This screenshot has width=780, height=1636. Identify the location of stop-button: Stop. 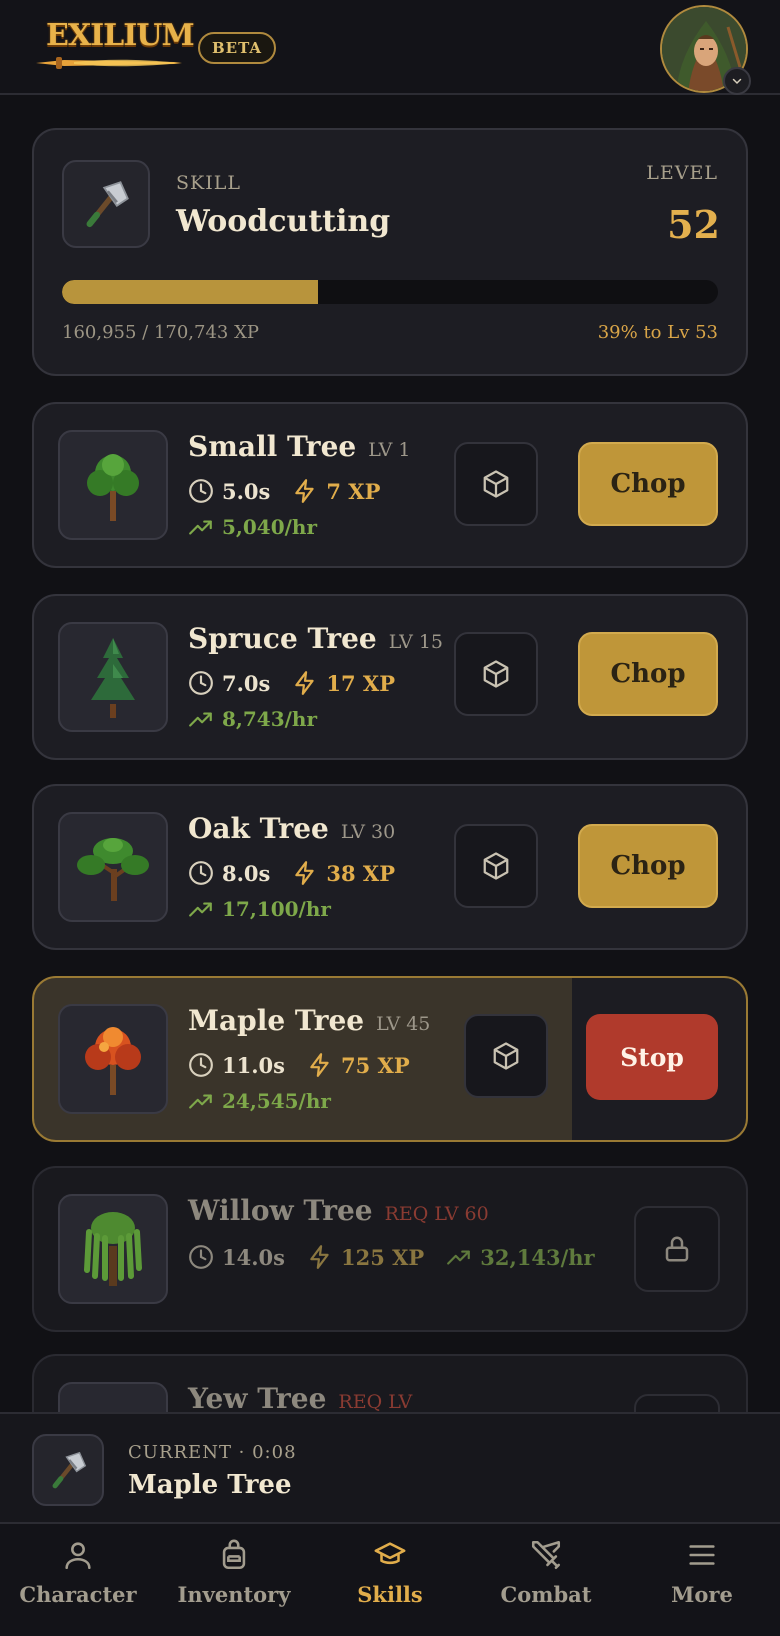
(652, 1057).